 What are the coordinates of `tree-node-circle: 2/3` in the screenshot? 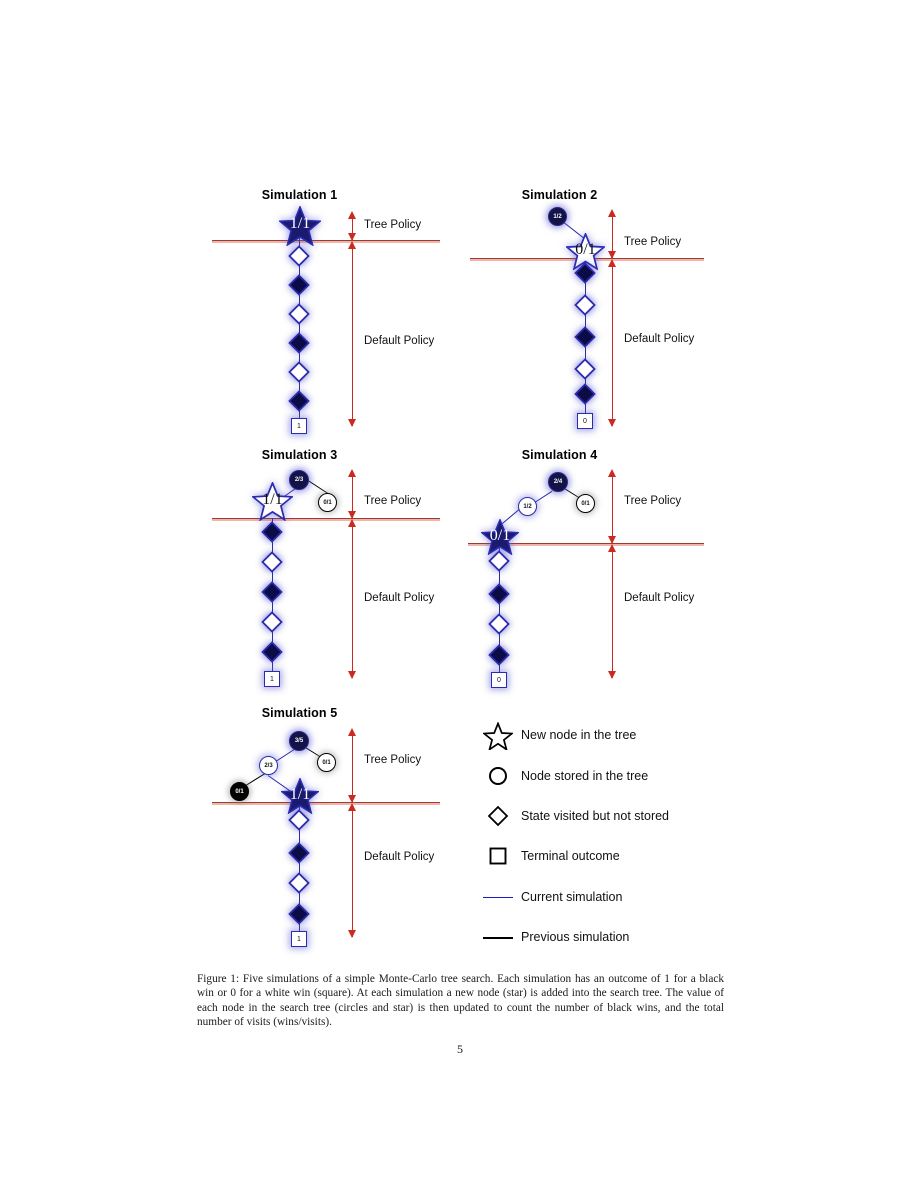 It's located at (268, 765).